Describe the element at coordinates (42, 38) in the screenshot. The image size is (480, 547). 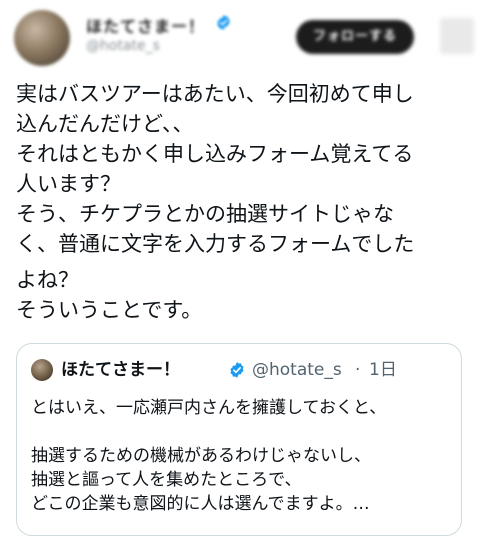
I see `avatar` at that location.